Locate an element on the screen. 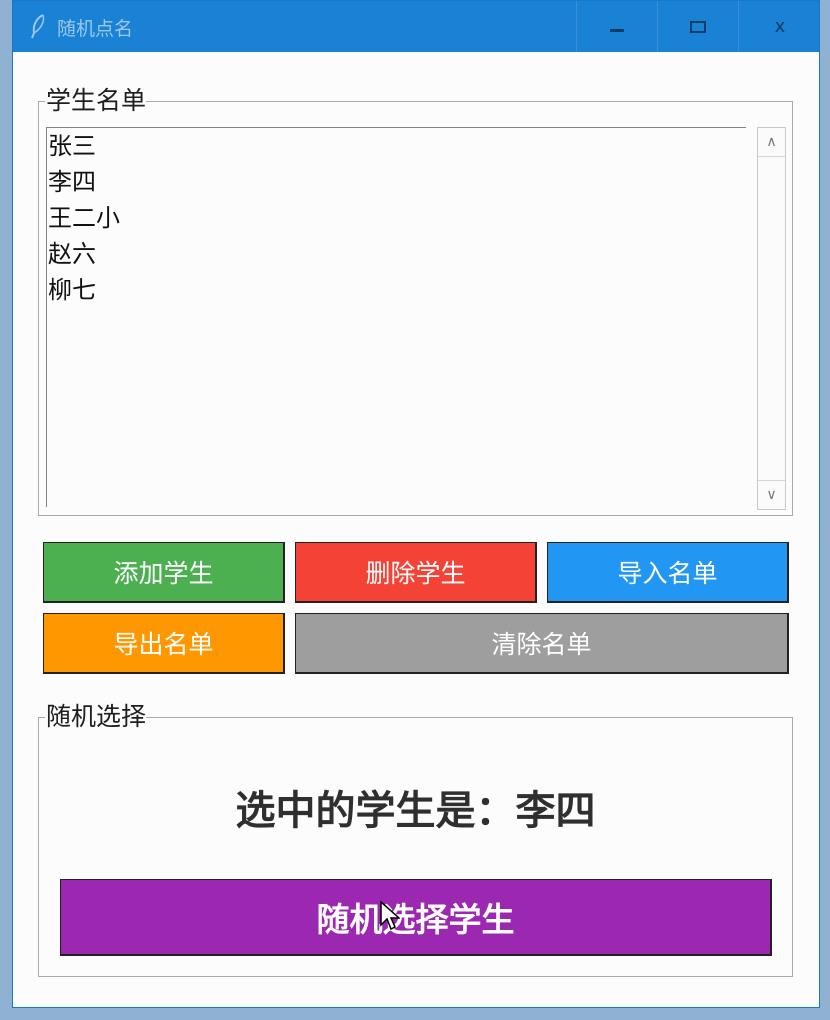  selected-student-label: 选中的学生是：李四 is located at coordinates (415, 811).